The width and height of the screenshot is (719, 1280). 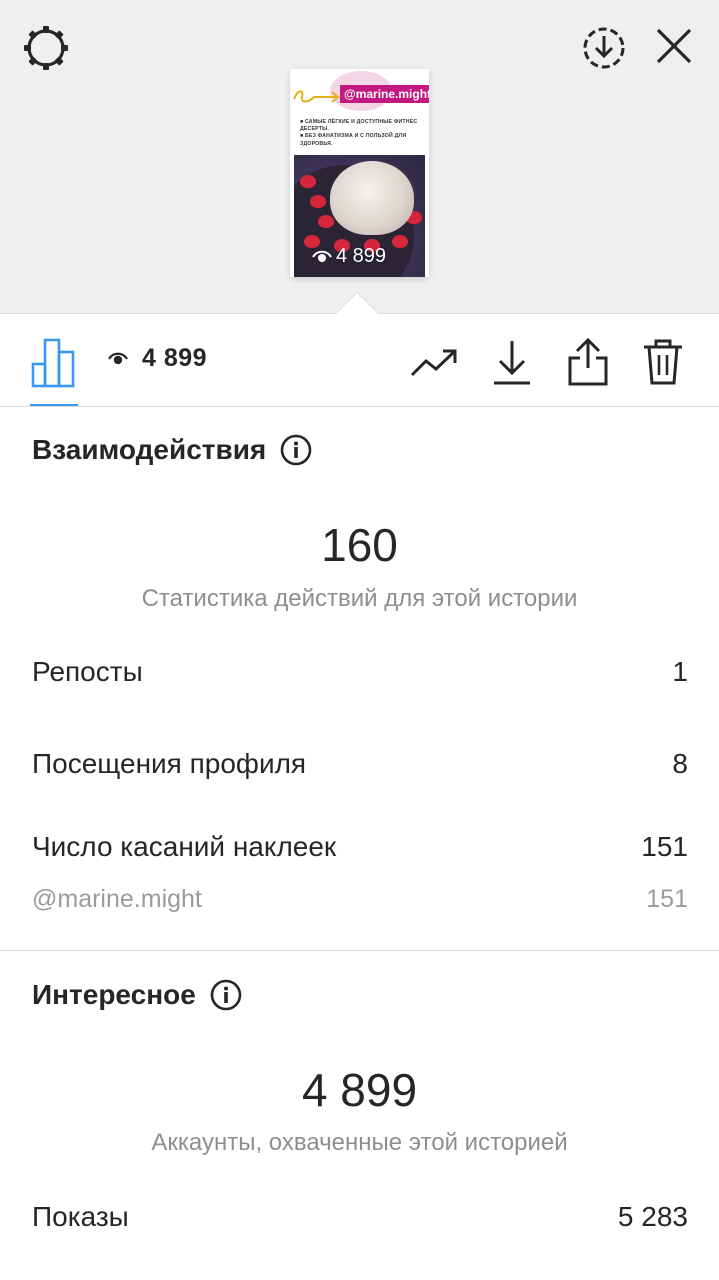 I want to click on download-icon, so click(x=512, y=363).